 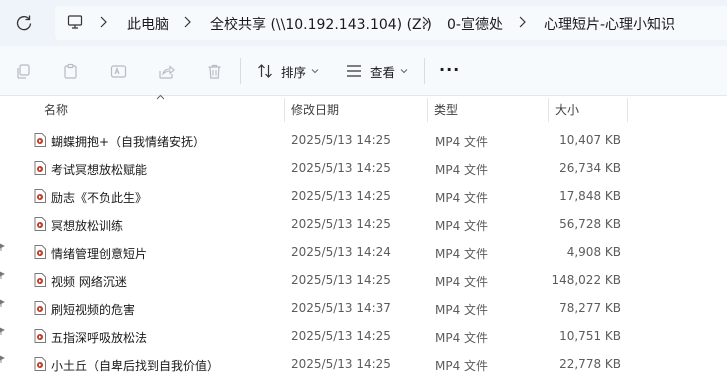 What do you see at coordinates (89, 282) in the screenshot?
I see `file-name: 视频 网络沉迷` at bounding box center [89, 282].